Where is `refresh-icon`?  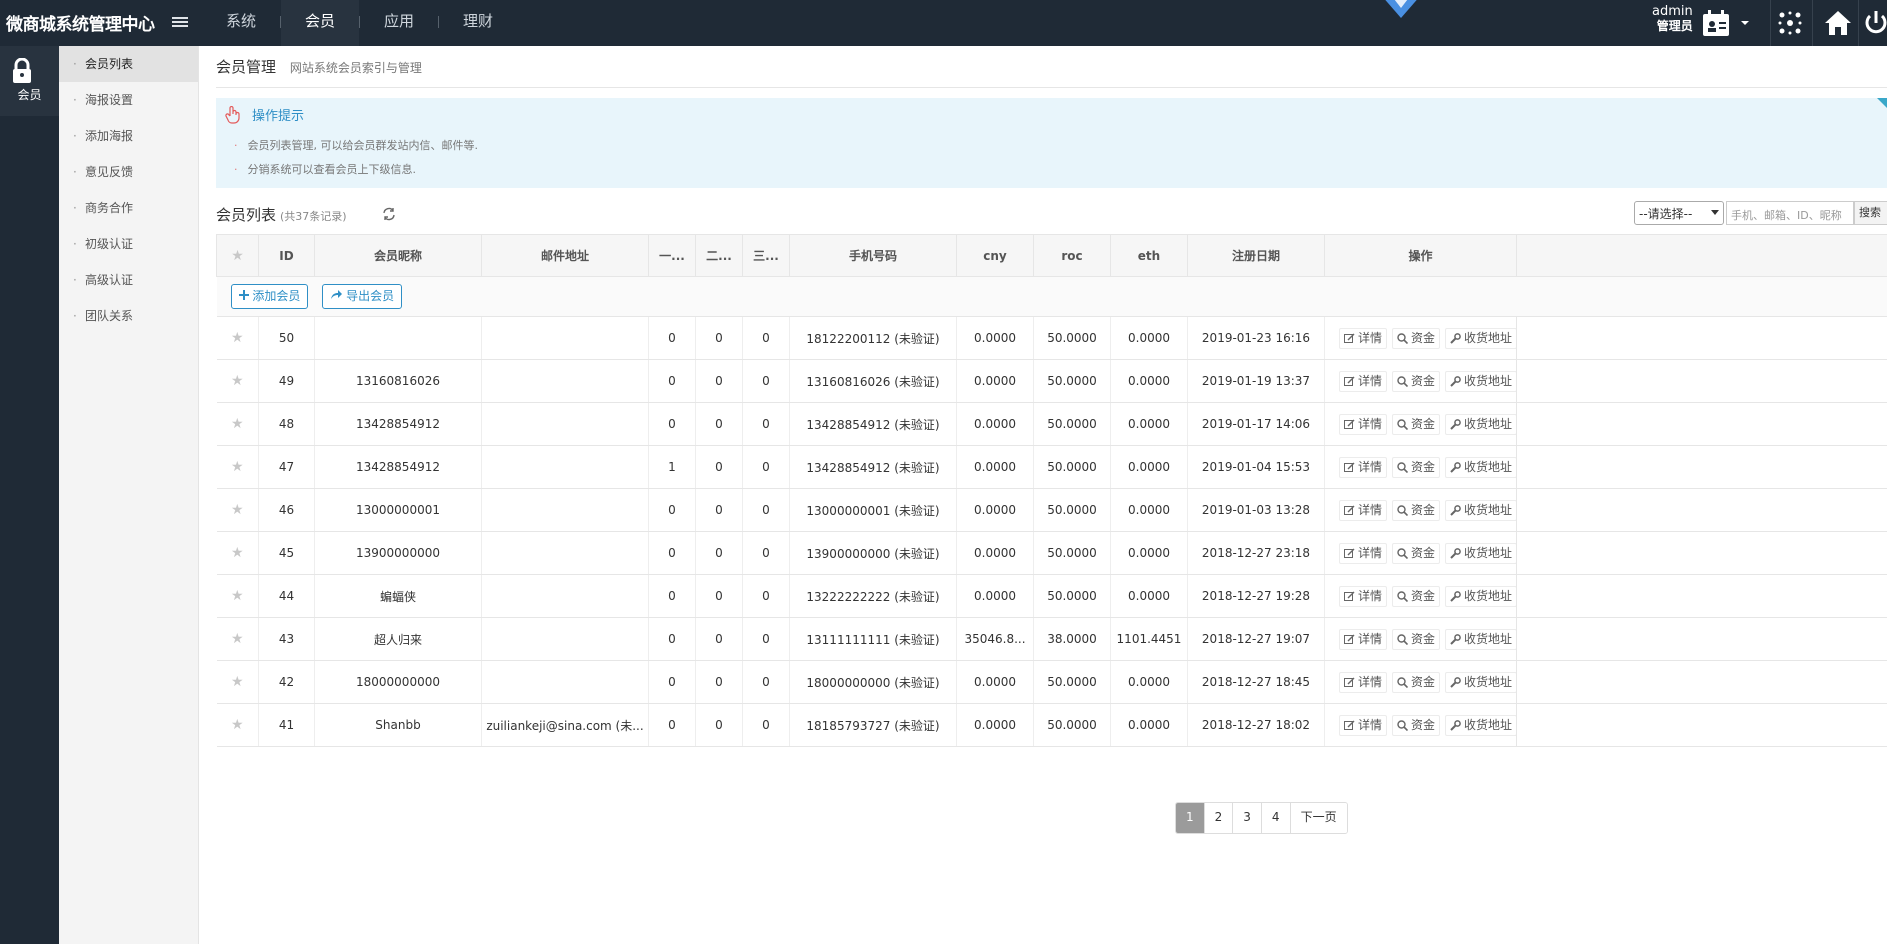 refresh-icon is located at coordinates (389, 214).